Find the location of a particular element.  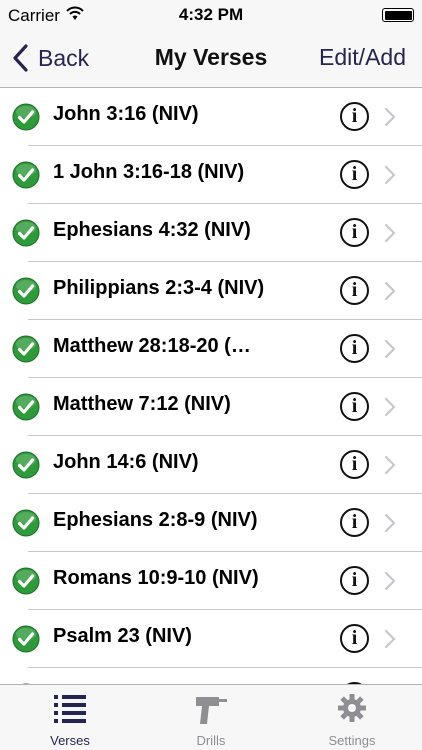

verse-label: Psalm 23 (NIV) is located at coordinates (122, 636).